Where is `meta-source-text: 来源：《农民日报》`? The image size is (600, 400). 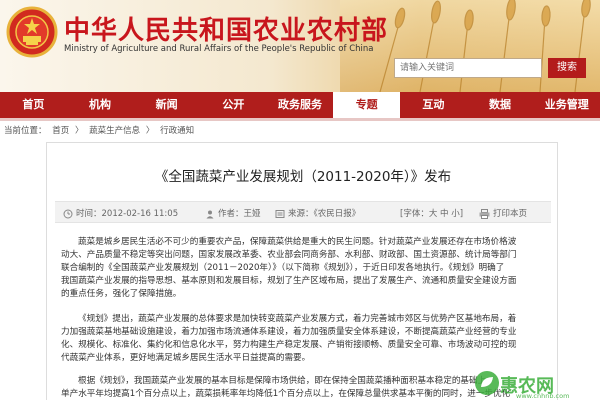 meta-source-text: 来源：《农民日报》 is located at coordinates (324, 214).